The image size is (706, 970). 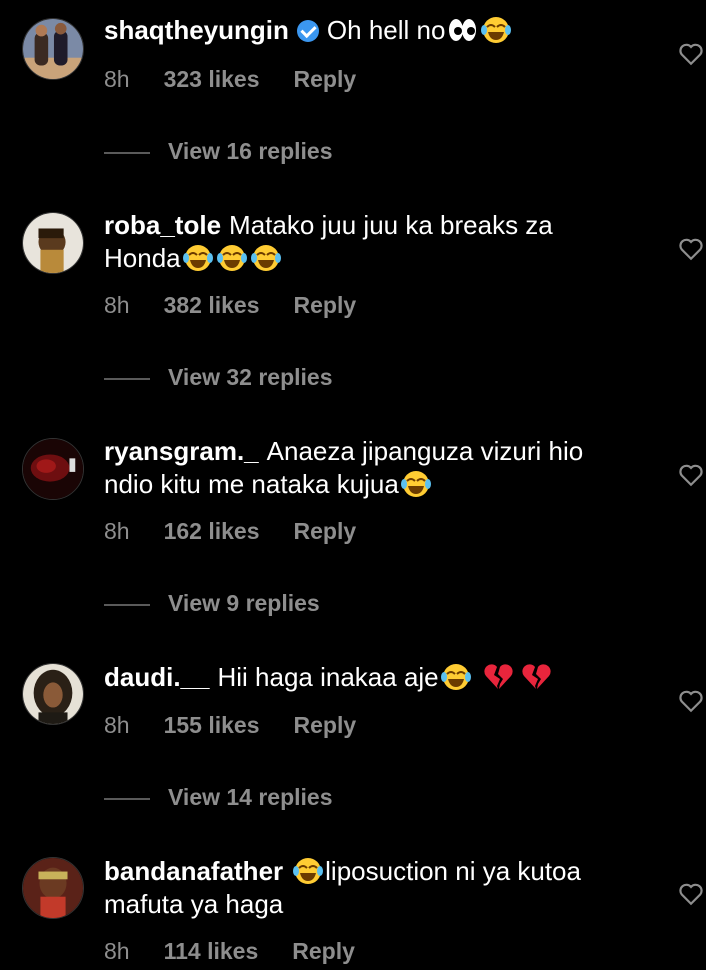 I want to click on verified-badge-icon, so click(x=307, y=31).